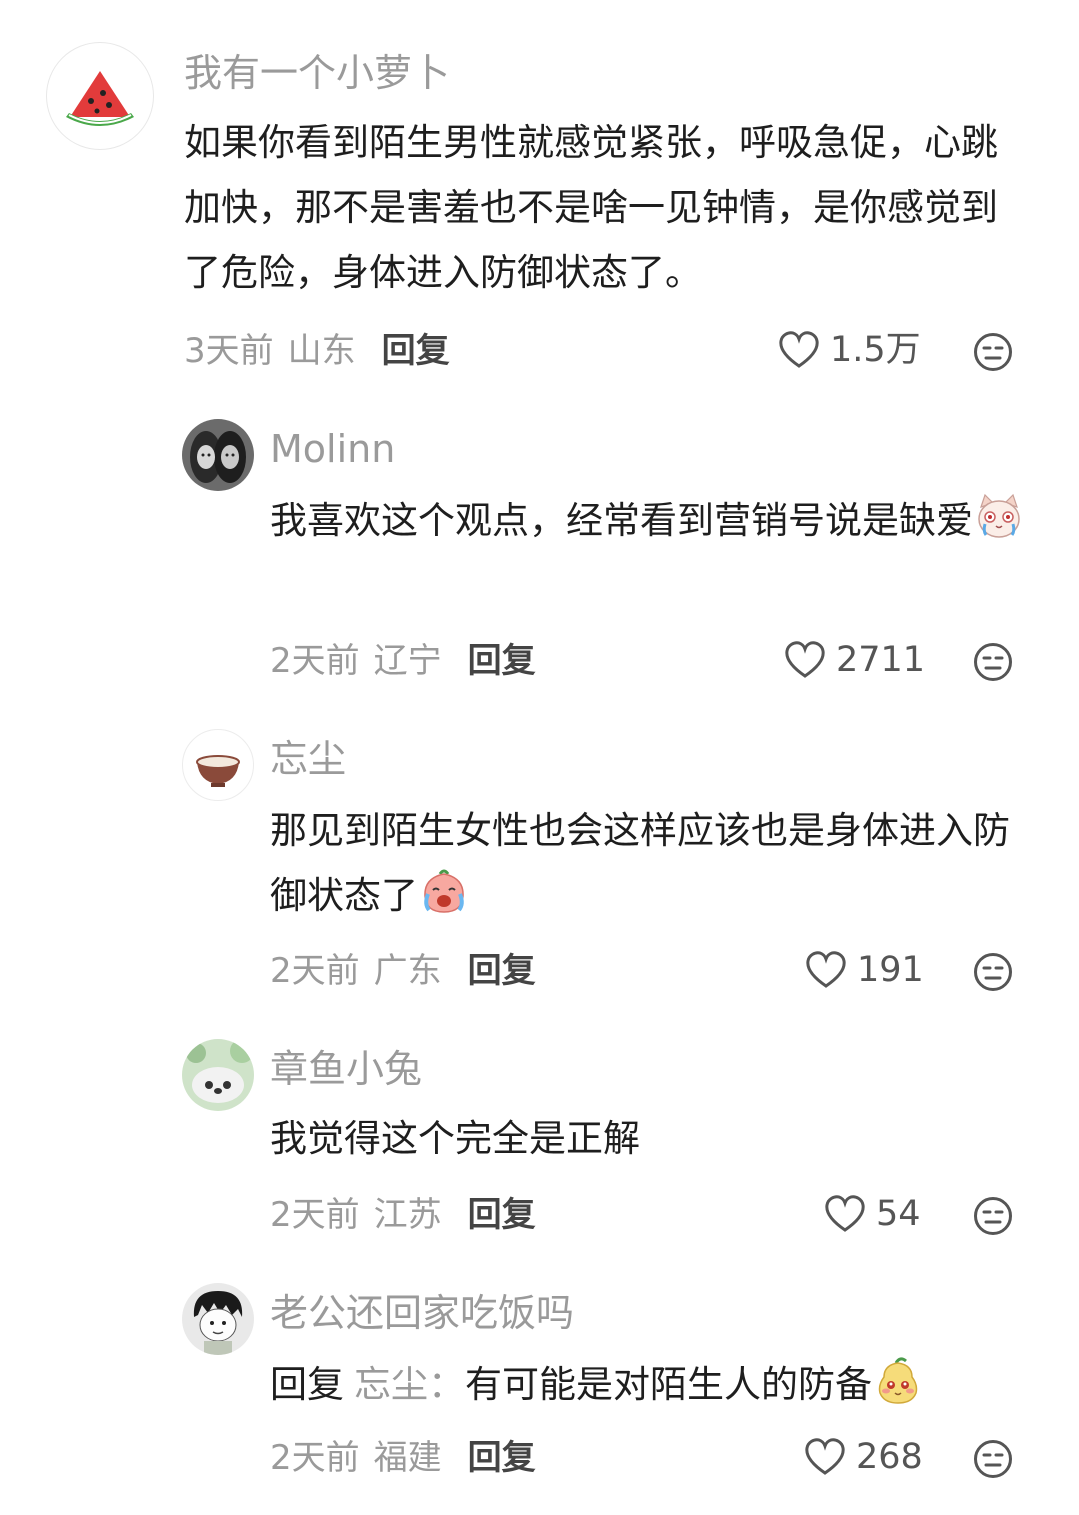 The height and width of the screenshot is (1515, 1079). I want to click on plush-toy-photo, so click(218, 1075).